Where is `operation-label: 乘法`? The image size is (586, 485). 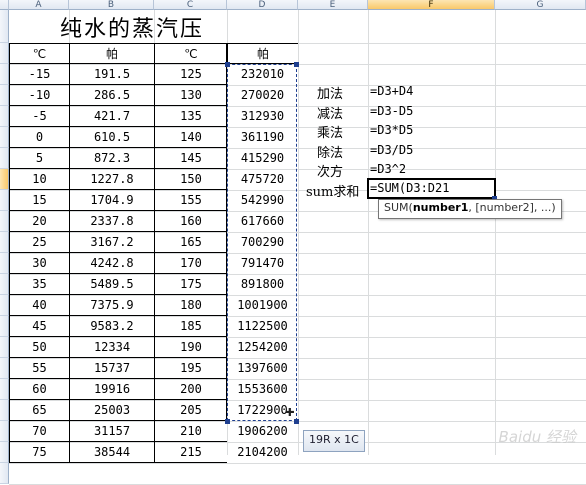
operation-label: 乘法 is located at coordinates (330, 131).